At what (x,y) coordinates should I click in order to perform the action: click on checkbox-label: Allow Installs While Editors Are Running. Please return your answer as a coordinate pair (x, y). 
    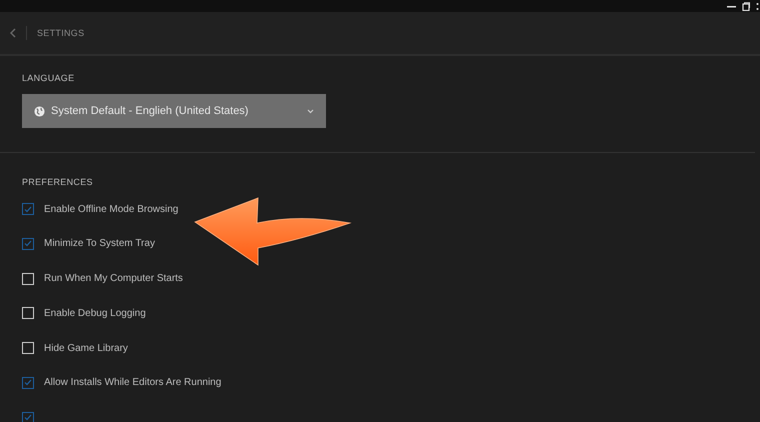
    Looking at the image, I should click on (133, 382).